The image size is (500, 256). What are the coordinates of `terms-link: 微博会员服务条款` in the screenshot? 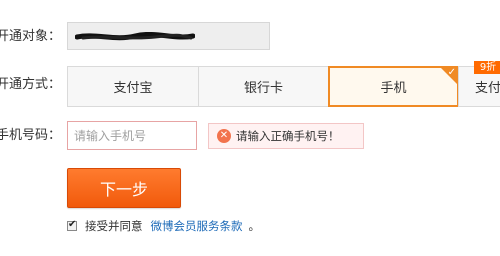 It's located at (197, 226).